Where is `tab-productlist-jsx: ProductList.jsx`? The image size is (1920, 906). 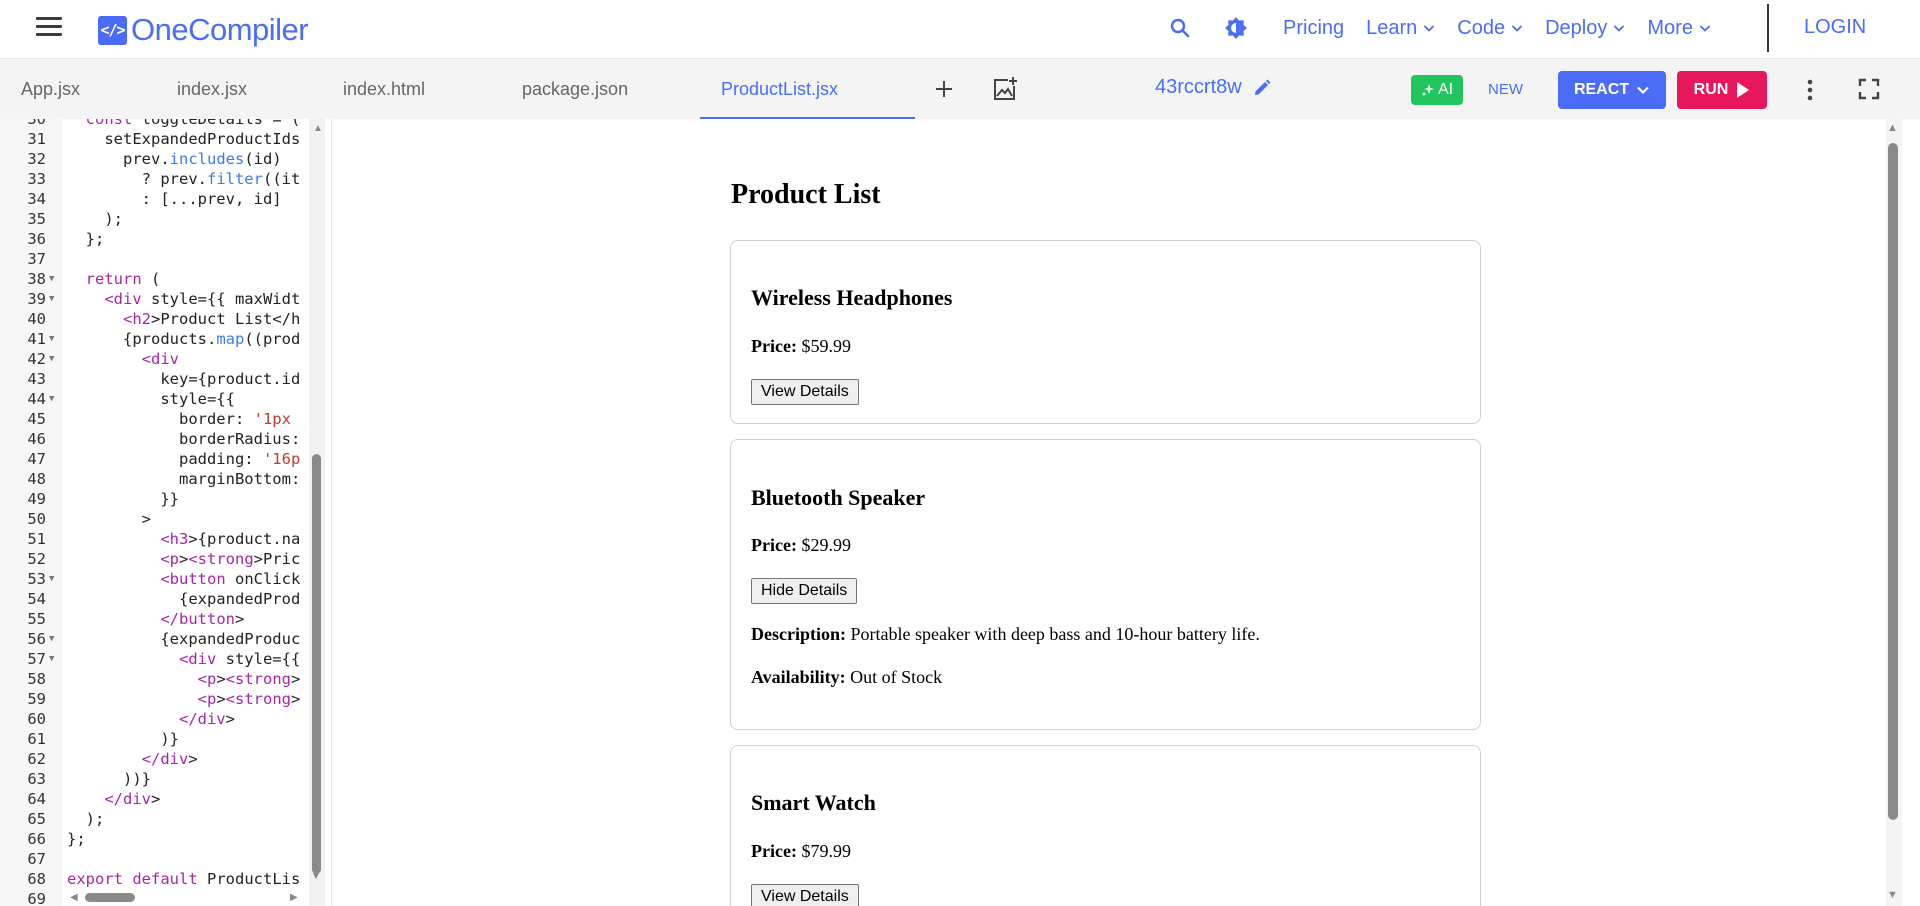 tab-productlist-jsx: ProductList.jsx is located at coordinates (779, 89).